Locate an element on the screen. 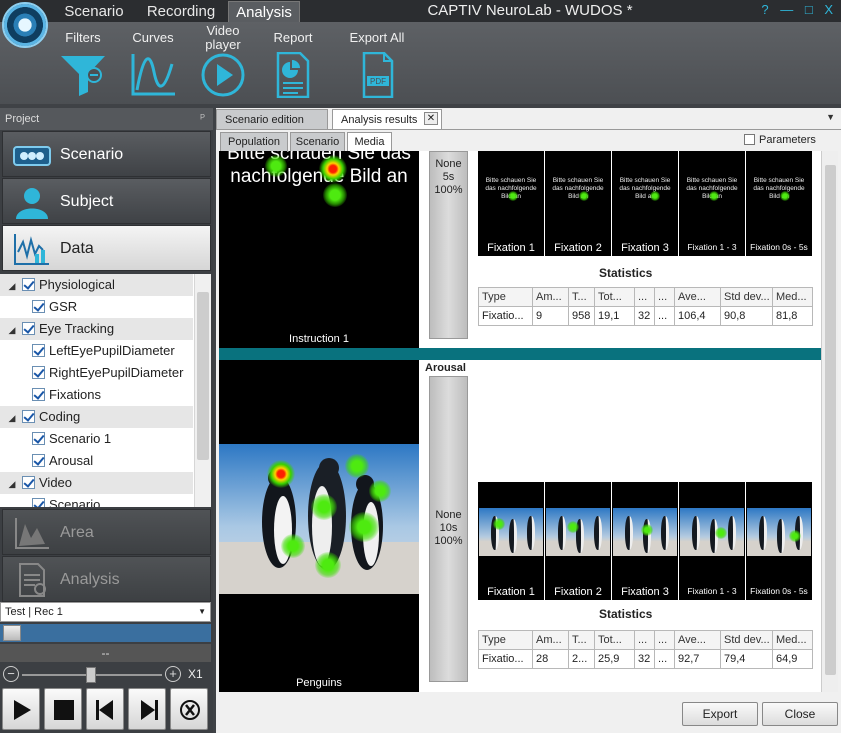 This screenshot has width=841, height=733. zoom-out-icon: − is located at coordinates (11, 674).